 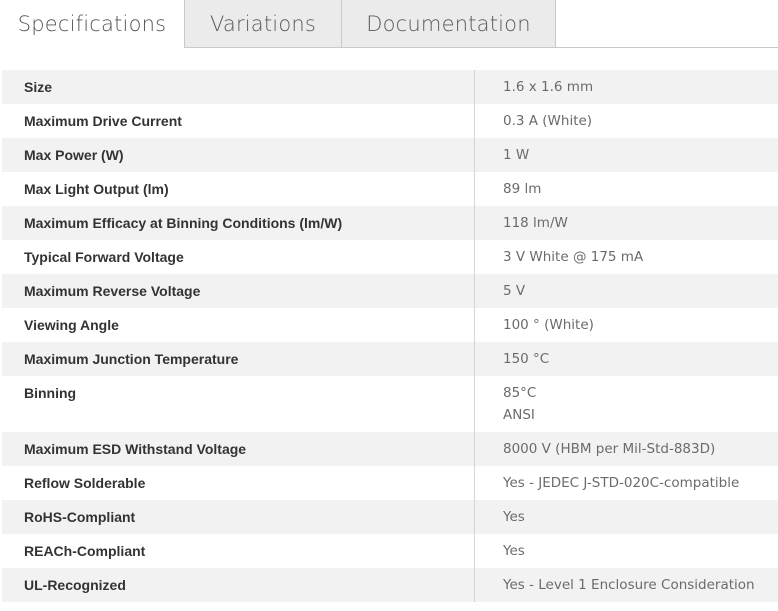 I want to click on spec-value-line: 0.3 A (White), so click(x=548, y=121).